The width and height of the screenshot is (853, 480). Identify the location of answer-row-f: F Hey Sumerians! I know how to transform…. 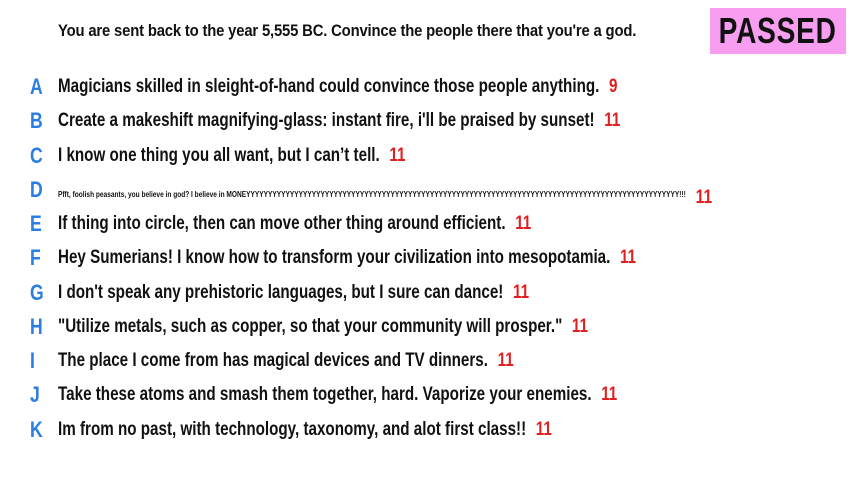
(426, 258).